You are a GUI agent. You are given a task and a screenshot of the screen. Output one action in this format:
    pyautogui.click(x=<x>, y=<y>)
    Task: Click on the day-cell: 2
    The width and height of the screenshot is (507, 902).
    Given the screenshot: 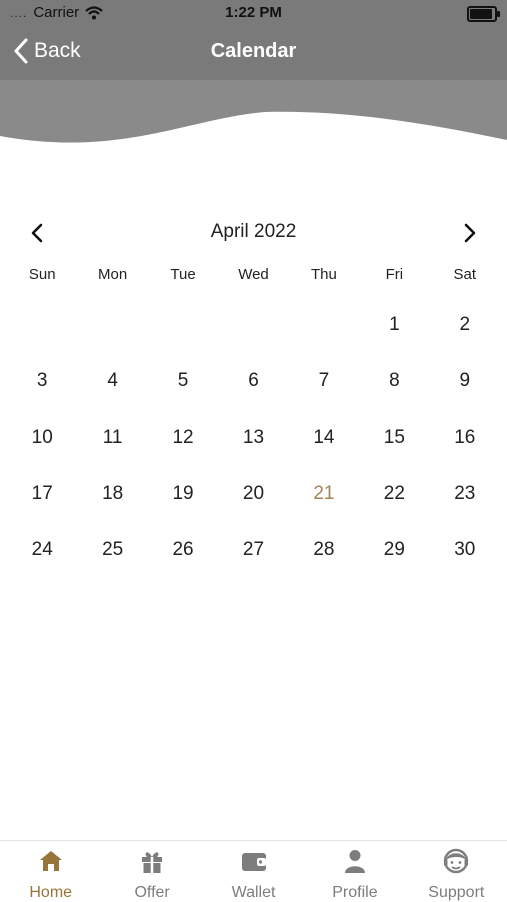 What is the action you would take?
    pyautogui.click(x=465, y=325)
    